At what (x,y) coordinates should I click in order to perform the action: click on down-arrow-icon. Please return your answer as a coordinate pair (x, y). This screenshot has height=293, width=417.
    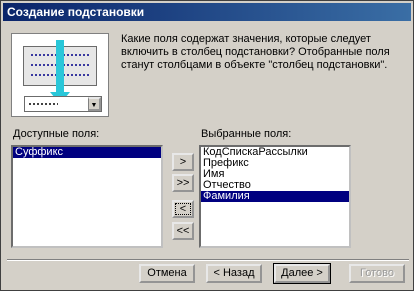
    Looking at the image, I should click on (60, 67).